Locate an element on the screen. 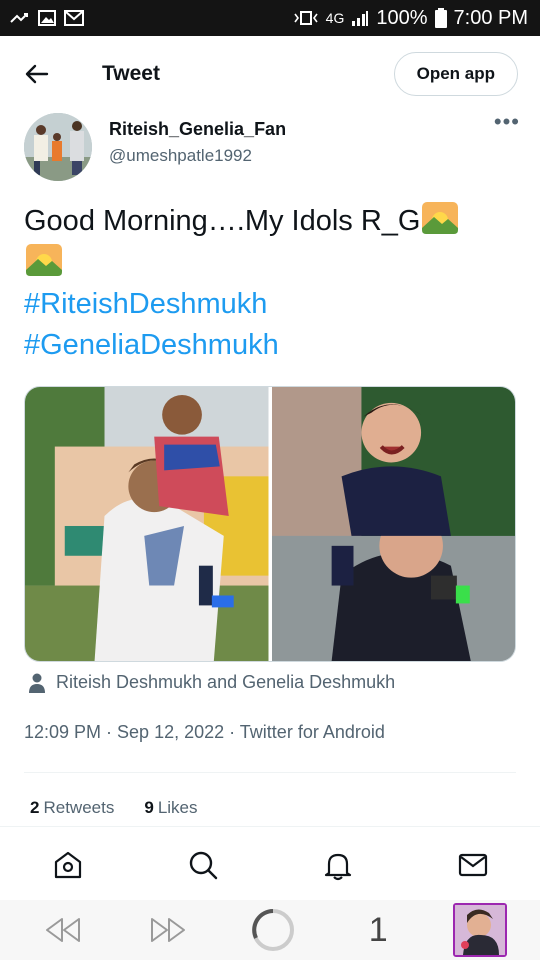 The width and height of the screenshot is (540, 960). tab-notifications is located at coordinates (338, 865).